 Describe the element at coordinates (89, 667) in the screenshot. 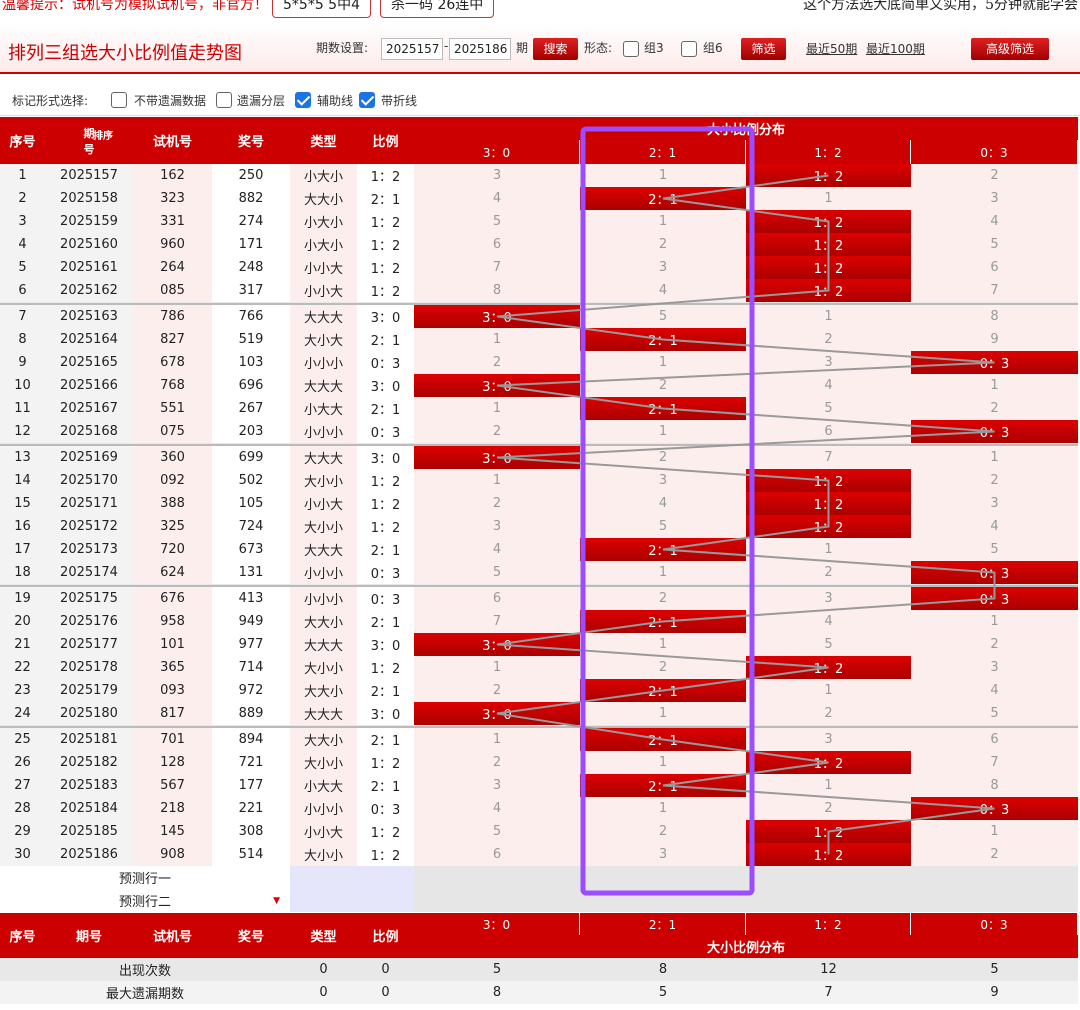

I see `row-issue: 2025178` at that location.